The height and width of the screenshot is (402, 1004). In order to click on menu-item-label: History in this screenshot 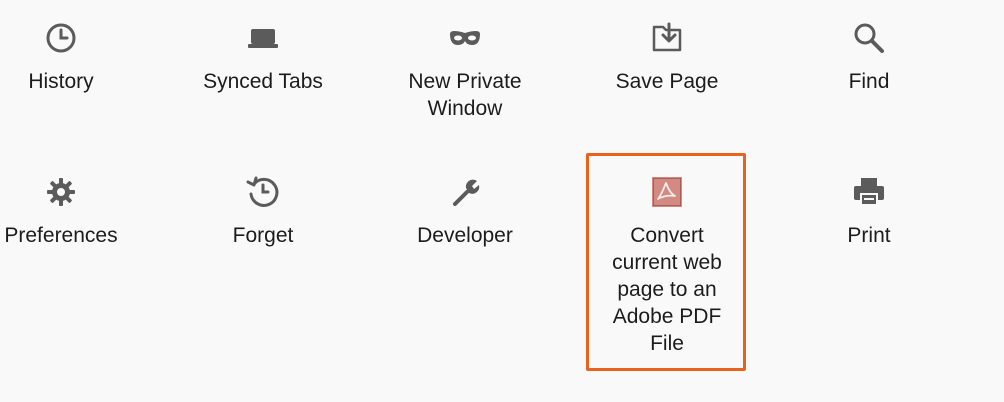, I will do `click(61, 81)`.